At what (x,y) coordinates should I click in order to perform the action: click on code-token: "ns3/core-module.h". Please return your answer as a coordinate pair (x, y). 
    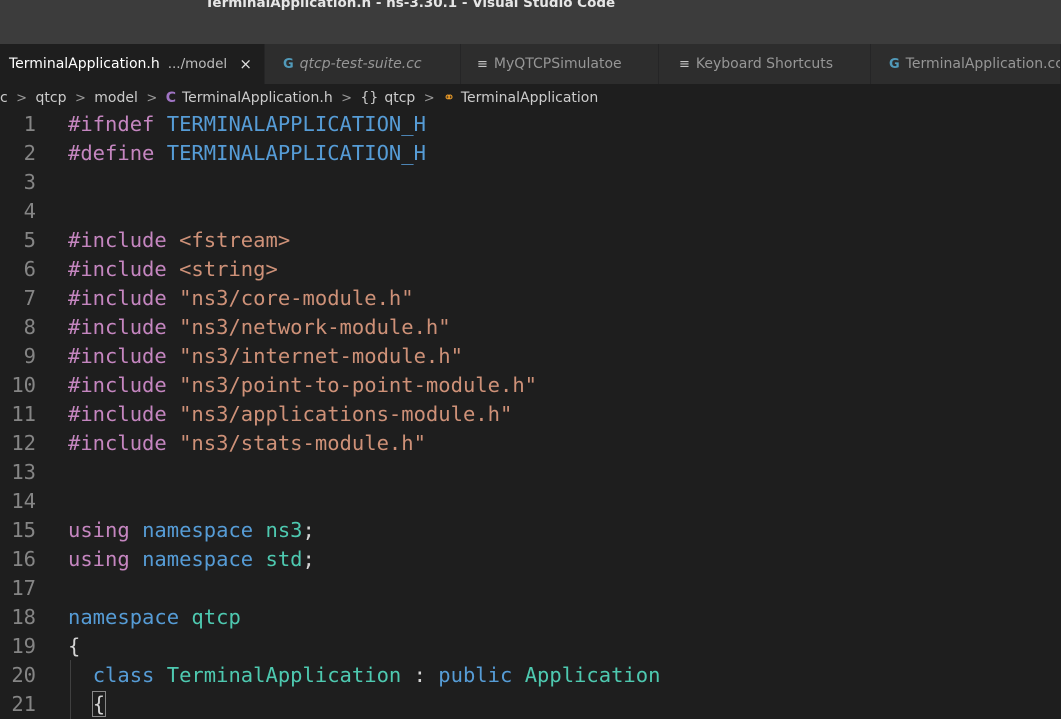
    Looking at the image, I should click on (296, 298).